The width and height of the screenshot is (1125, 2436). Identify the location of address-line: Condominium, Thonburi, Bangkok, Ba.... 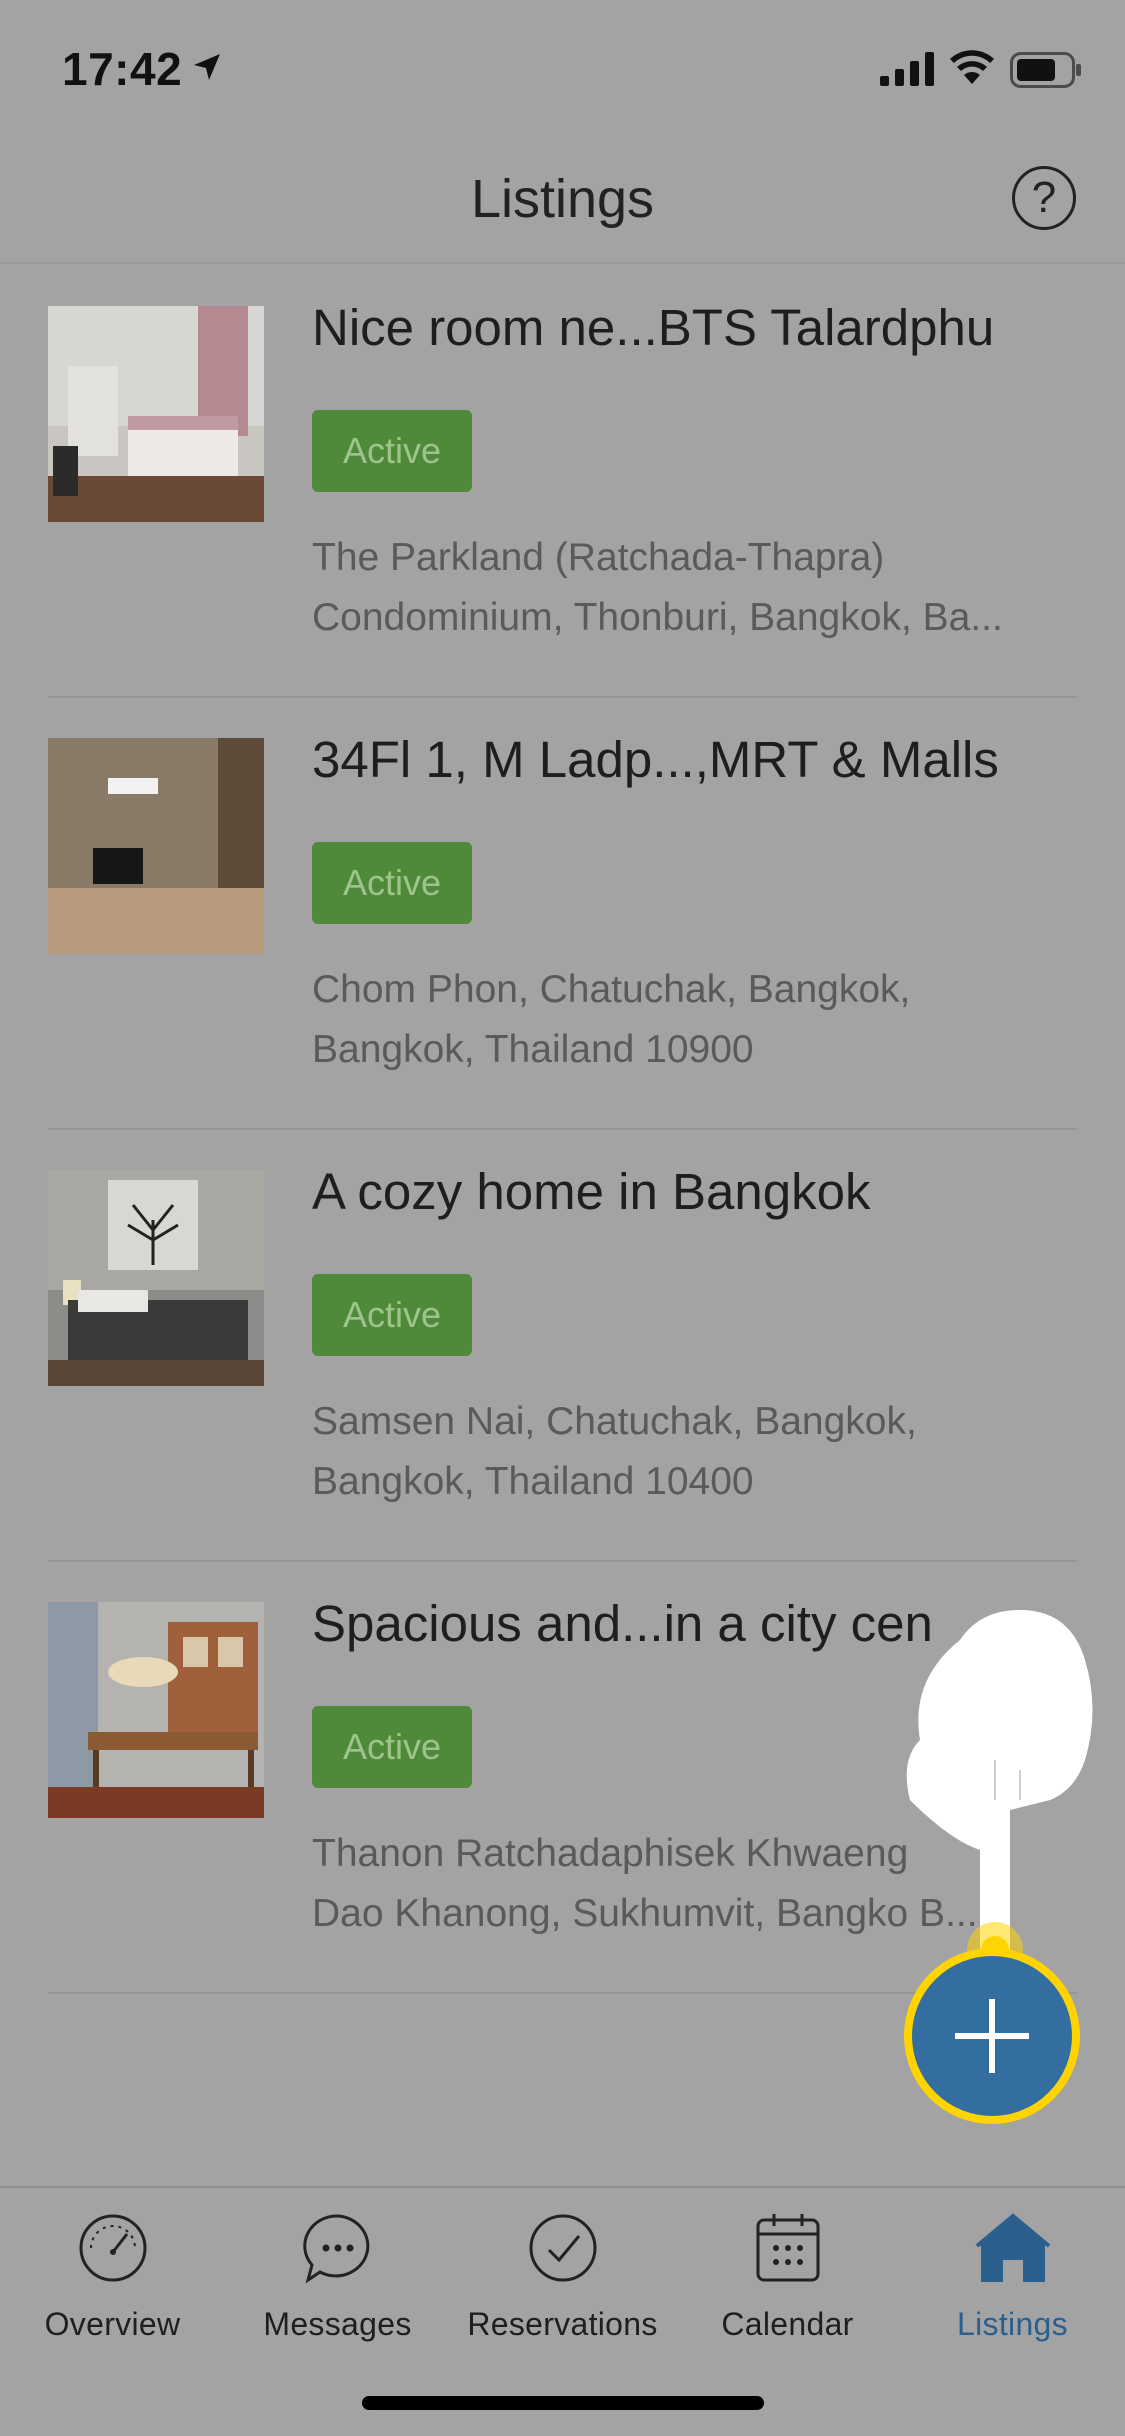
(657, 617).